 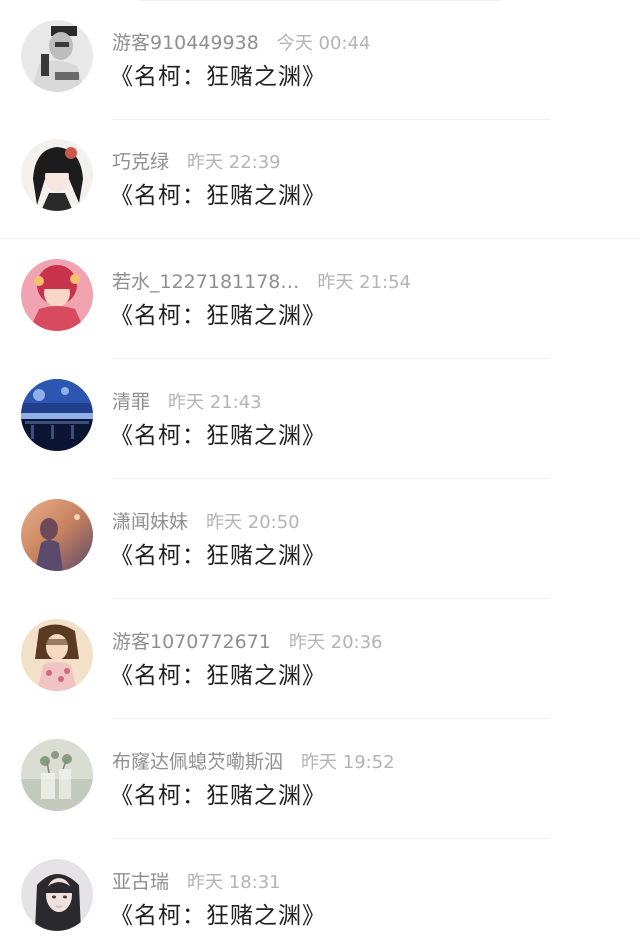 What do you see at coordinates (140, 162) in the screenshot?
I see `username: 巧克绿` at bounding box center [140, 162].